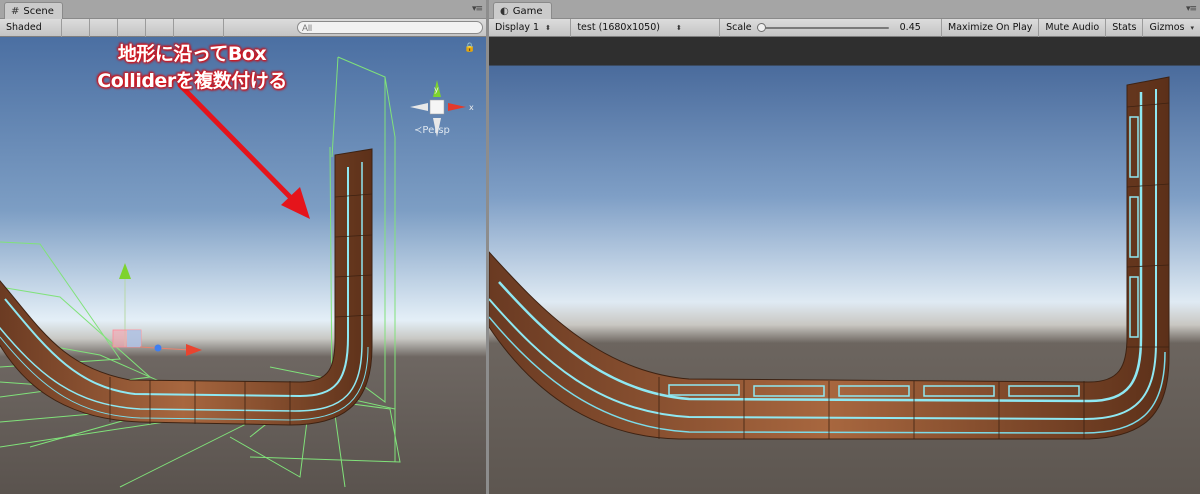 This screenshot has width=1200, height=494. Describe the element at coordinates (15, 11) in the screenshot. I see `scene-grid-icon: #` at that location.